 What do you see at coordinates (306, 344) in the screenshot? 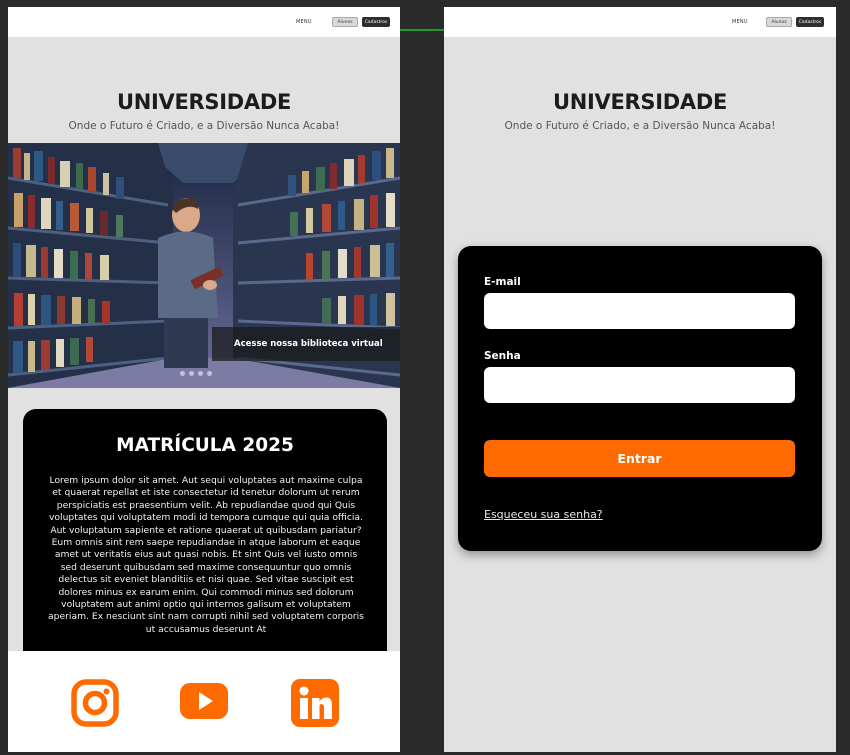
I see `library-caption: Acesse nossa biblioteca virtual` at bounding box center [306, 344].